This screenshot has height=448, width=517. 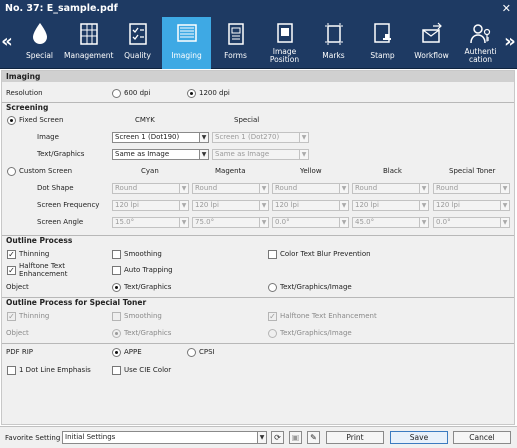 What do you see at coordinates (89, 55) in the screenshot?
I see `tab-label: Management` at bounding box center [89, 55].